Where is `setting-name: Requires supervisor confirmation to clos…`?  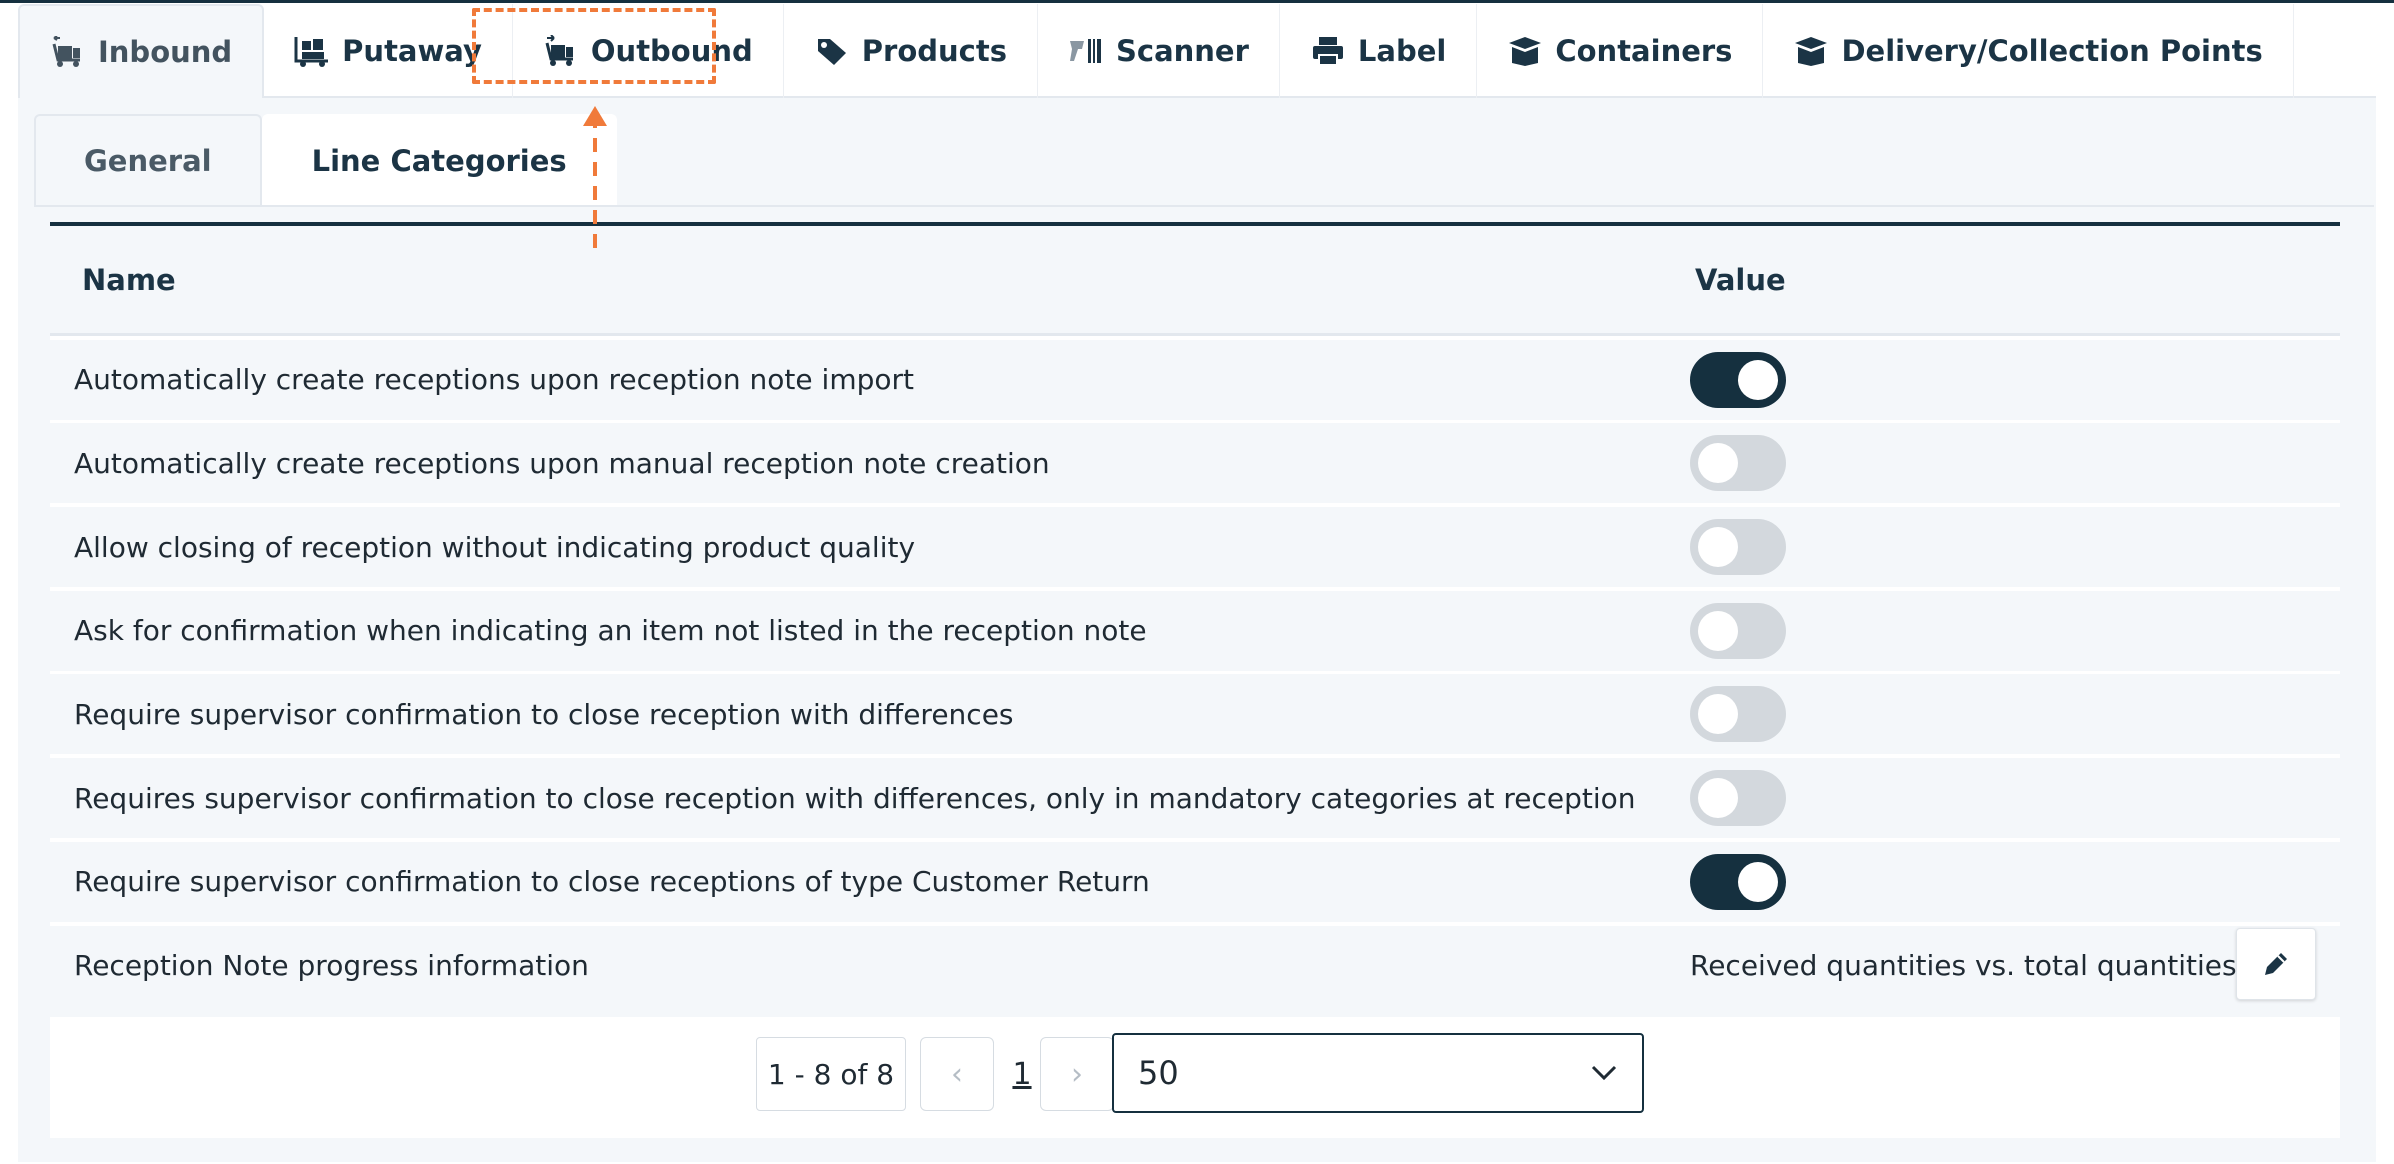
setting-name: Requires supervisor confirmation to clos… is located at coordinates (855, 798).